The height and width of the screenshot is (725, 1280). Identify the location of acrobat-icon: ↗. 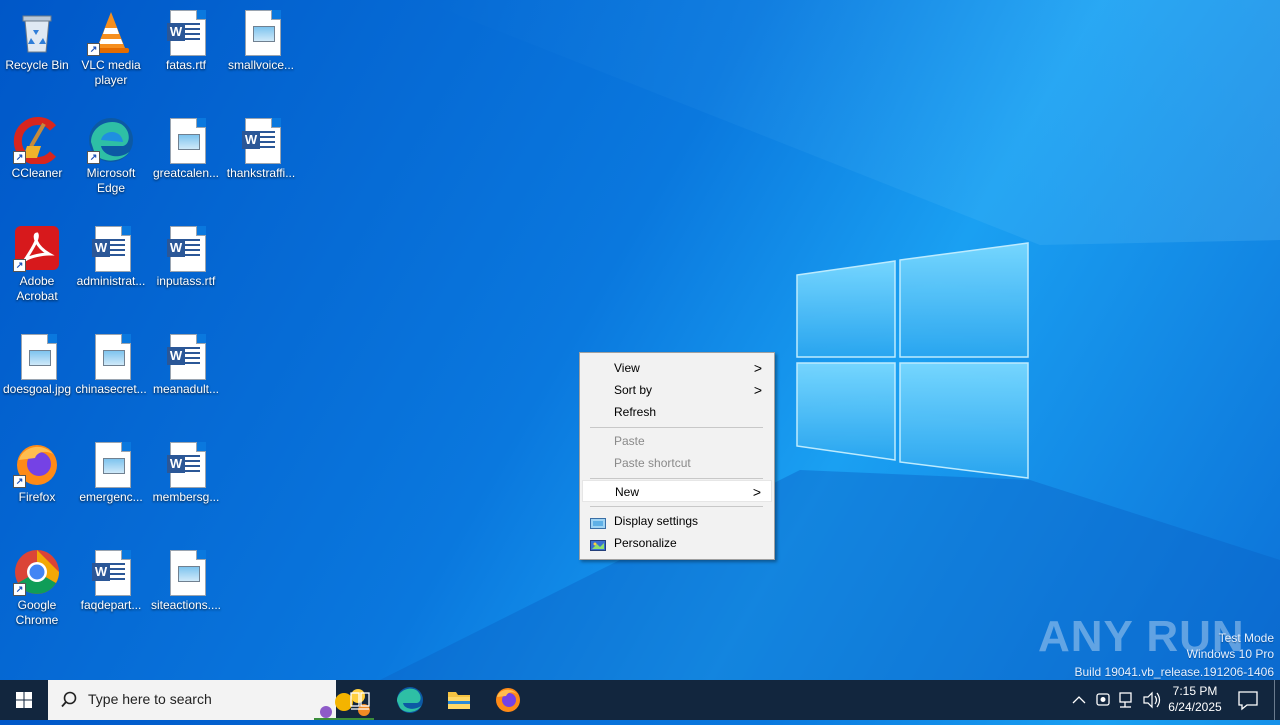
(37, 248).